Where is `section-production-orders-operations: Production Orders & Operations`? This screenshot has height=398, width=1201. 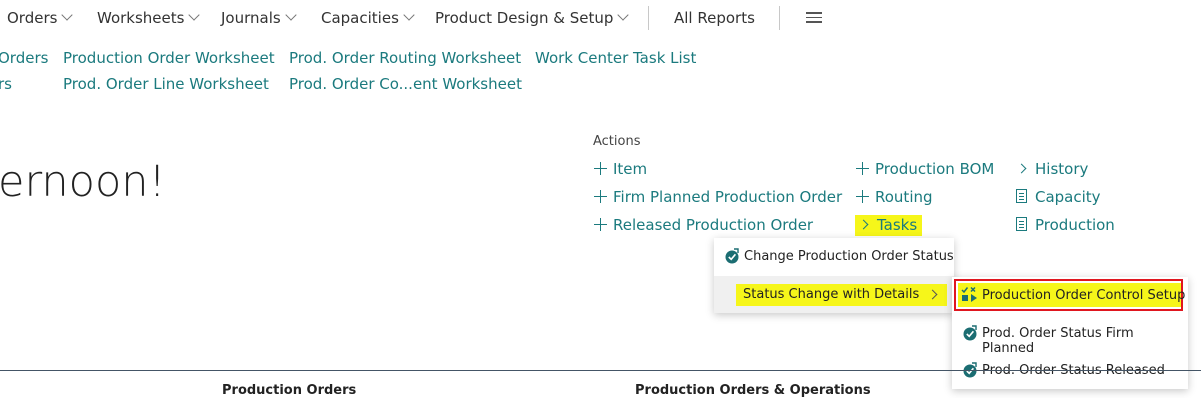
section-production-orders-operations: Production Orders & Operations is located at coordinates (753, 390).